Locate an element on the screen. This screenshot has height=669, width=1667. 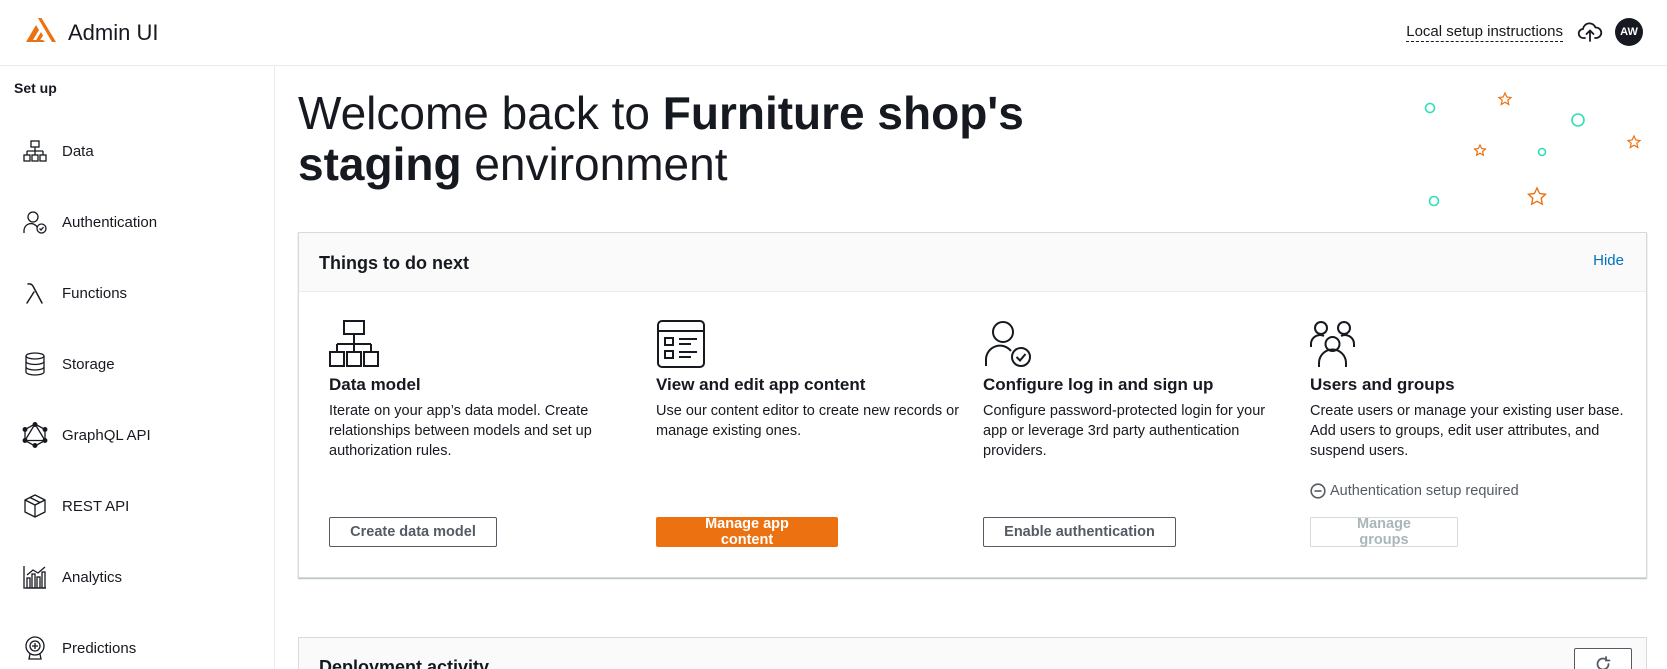
sidebar-item-functions: Functions is located at coordinates (137, 293).